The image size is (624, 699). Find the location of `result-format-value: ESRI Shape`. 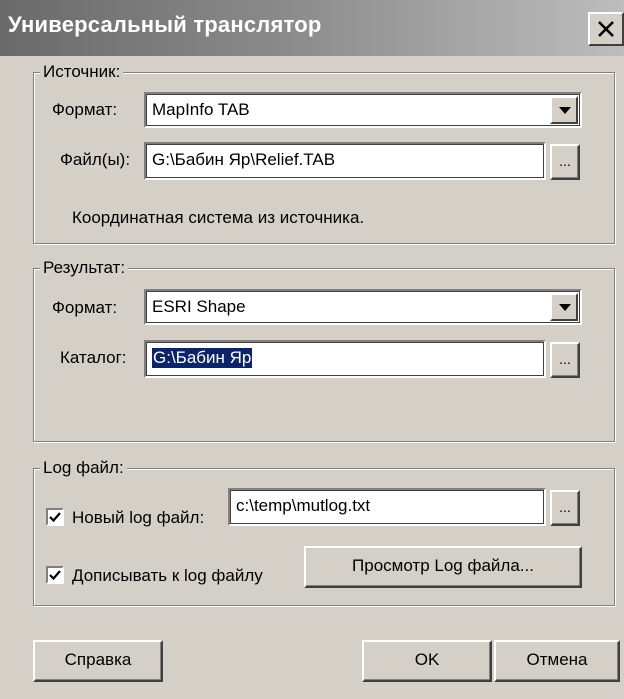

result-format-value: ESRI Shape is located at coordinates (199, 306).